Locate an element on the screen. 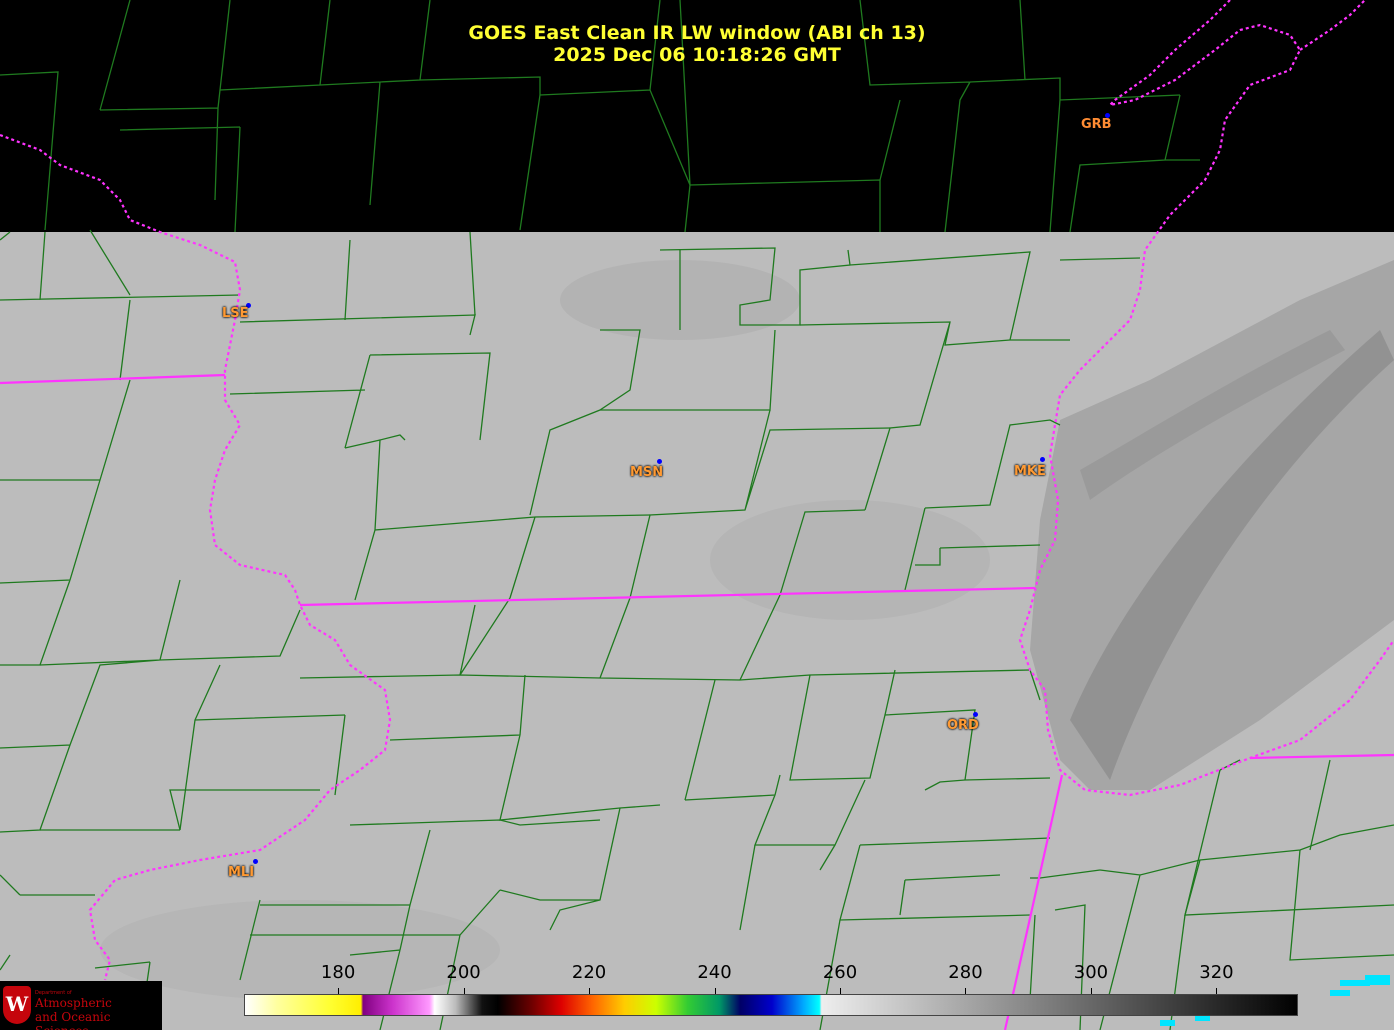 The height and width of the screenshot is (1030, 1394). station-label-lse: LSE is located at coordinates (235, 313).